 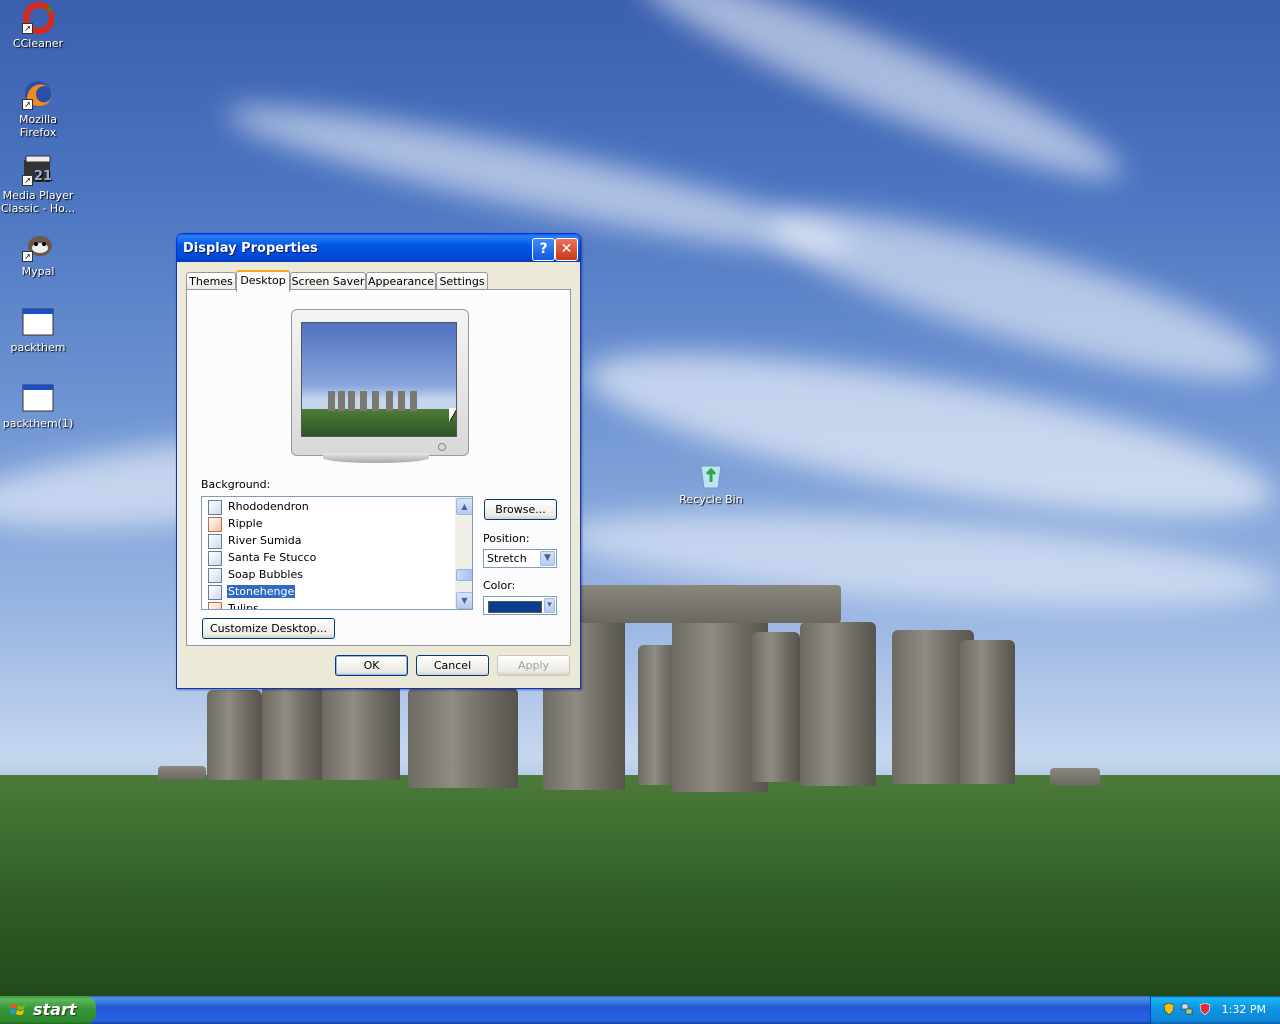 What do you see at coordinates (211, 281) in the screenshot?
I see `tab-themes: Themes` at bounding box center [211, 281].